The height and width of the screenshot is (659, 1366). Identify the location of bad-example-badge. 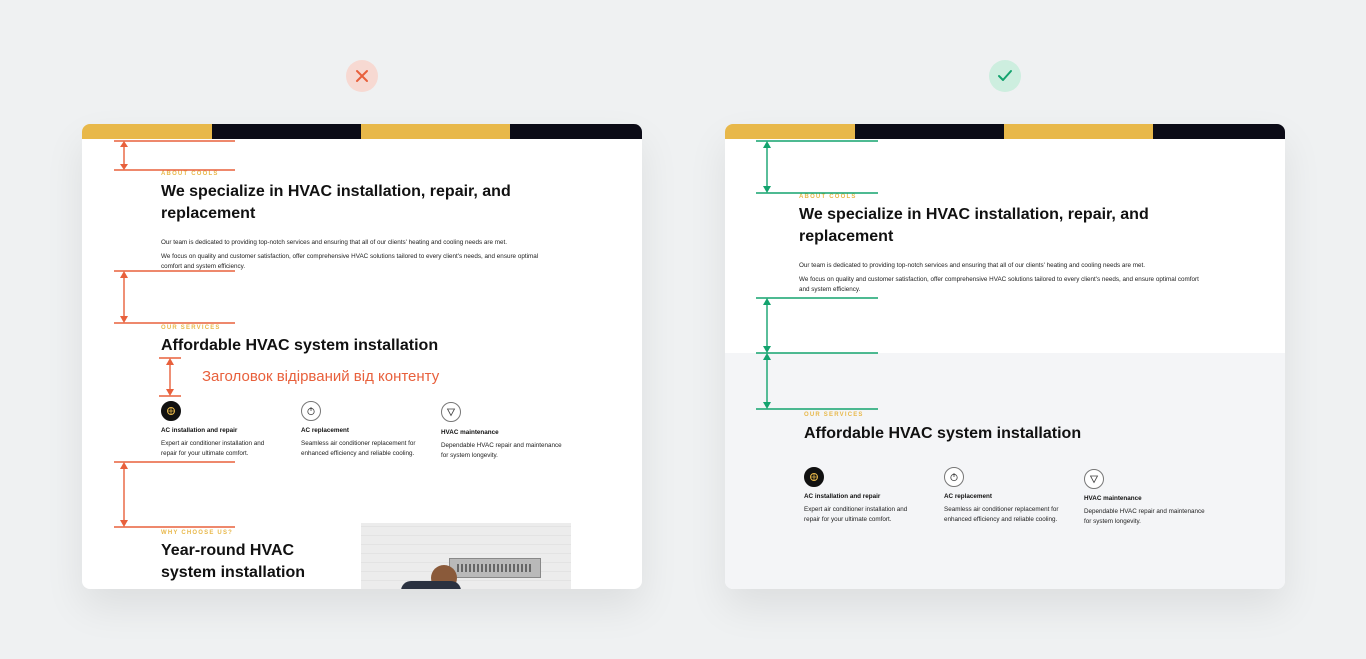
(362, 76).